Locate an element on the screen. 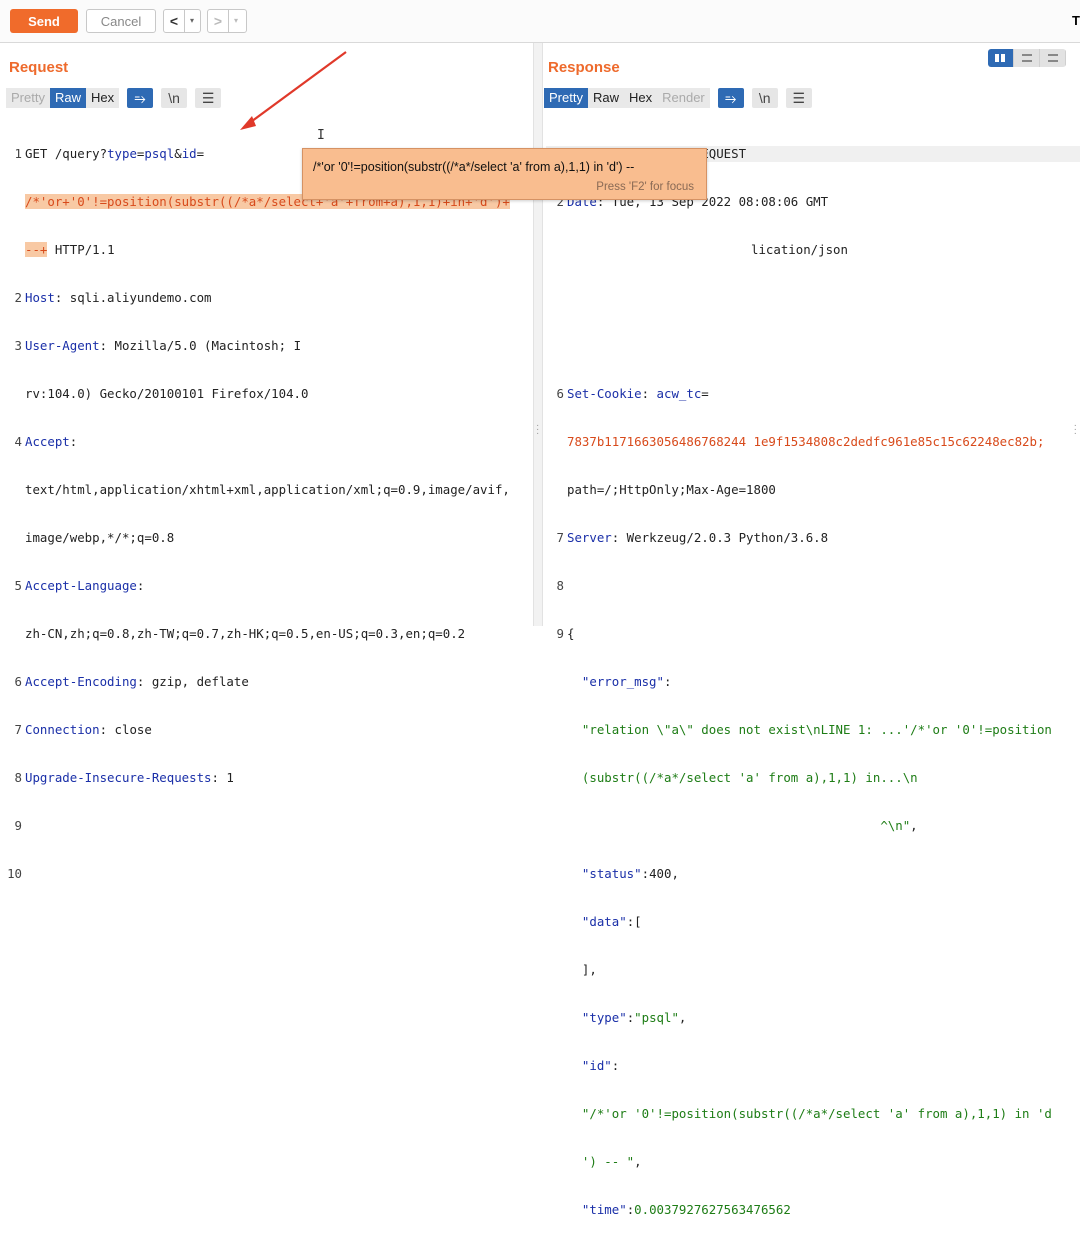 The width and height of the screenshot is (1080, 1252). line-number: 5 is located at coordinates (18, 585).